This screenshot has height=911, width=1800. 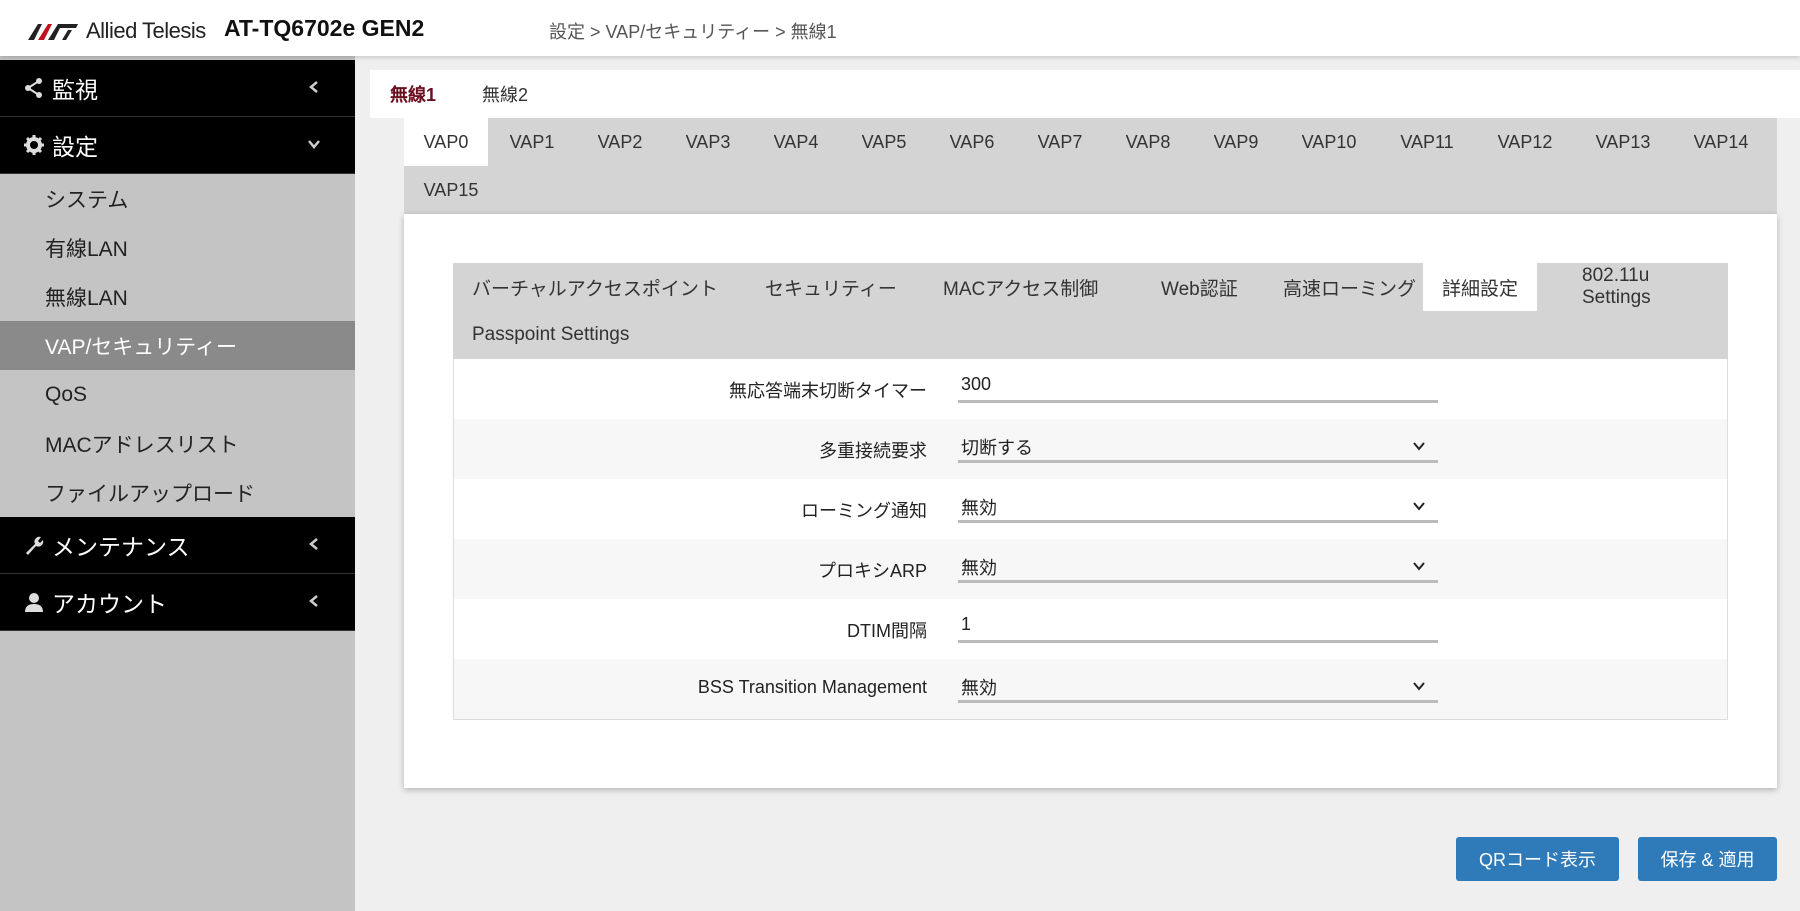 What do you see at coordinates (1707, 859) in the screenshot?
I see `save-apply-button: 保存 & 適用` at bounding box center [1707, 859].